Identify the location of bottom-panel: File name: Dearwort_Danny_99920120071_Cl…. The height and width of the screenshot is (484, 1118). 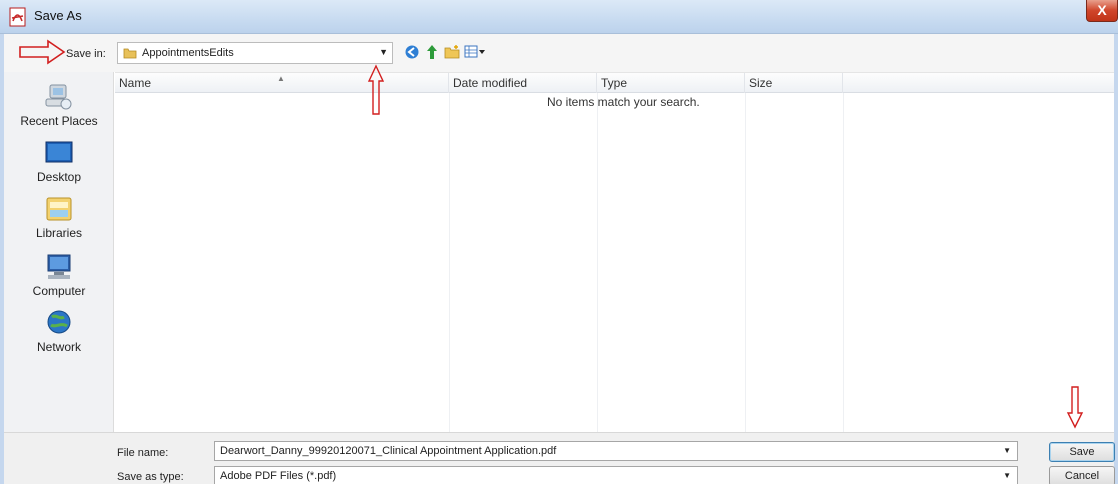
(559, 458).